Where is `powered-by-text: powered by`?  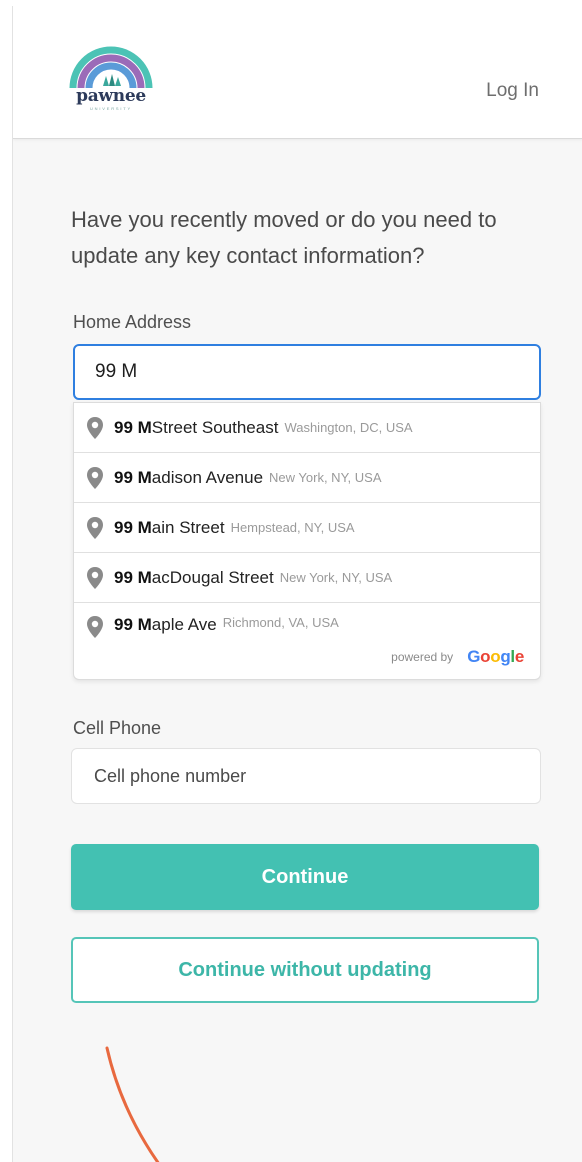
powered-by-text: powered by is located at coordinates (422, 657).